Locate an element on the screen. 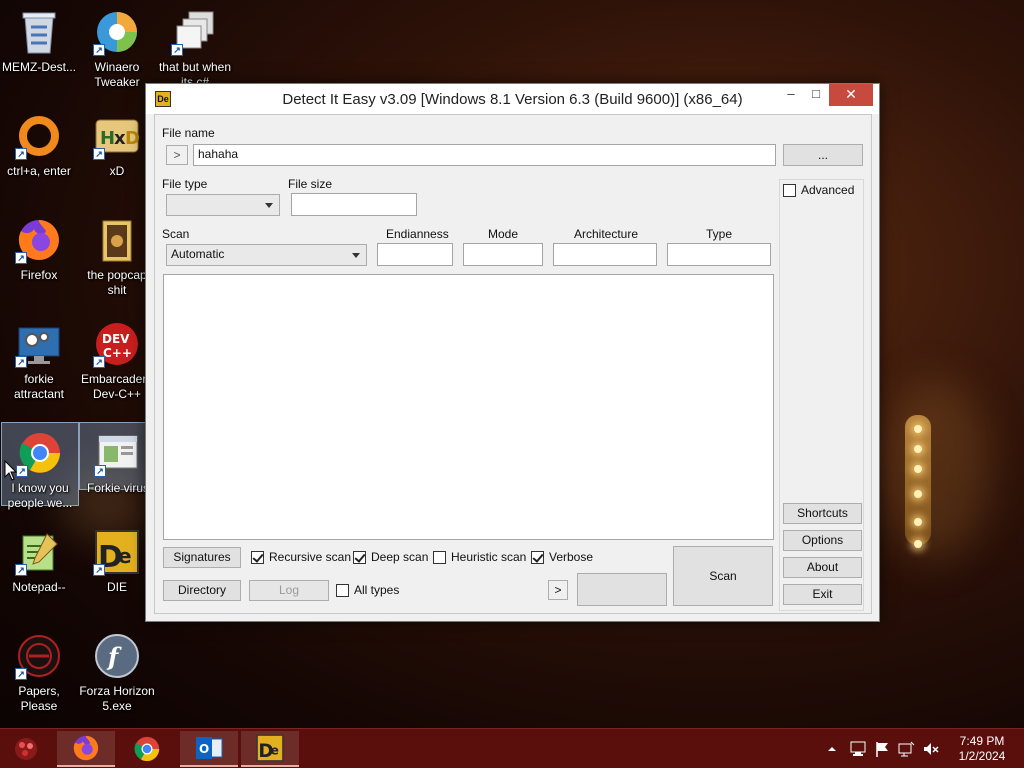 The width and height of the screenshot is (1024, 768). tray-flag-icon is located at coordinates (883, 749).